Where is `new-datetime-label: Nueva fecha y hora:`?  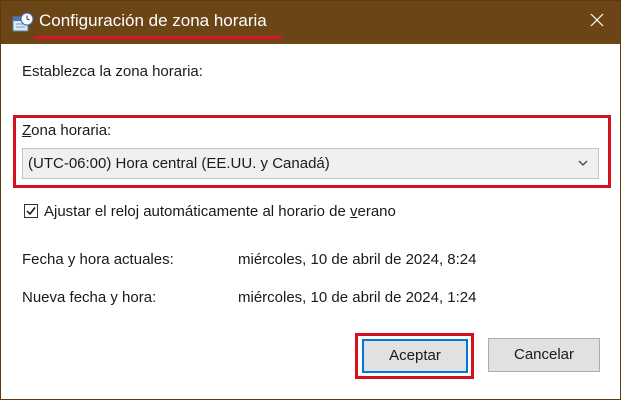 new-datetime-label: Nueva fecha y hora: is located at coordinates (89, 297).